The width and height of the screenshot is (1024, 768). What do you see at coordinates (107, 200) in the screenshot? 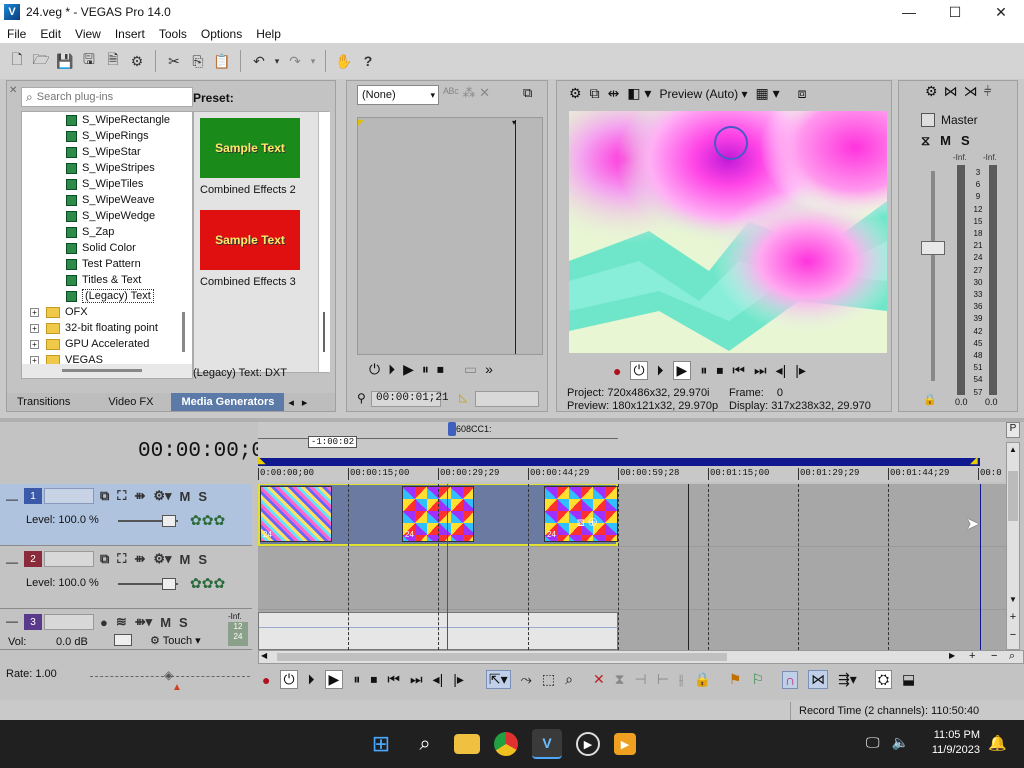
I see `tree-item: S_WipeWeave` at bounding box center [107, 200].